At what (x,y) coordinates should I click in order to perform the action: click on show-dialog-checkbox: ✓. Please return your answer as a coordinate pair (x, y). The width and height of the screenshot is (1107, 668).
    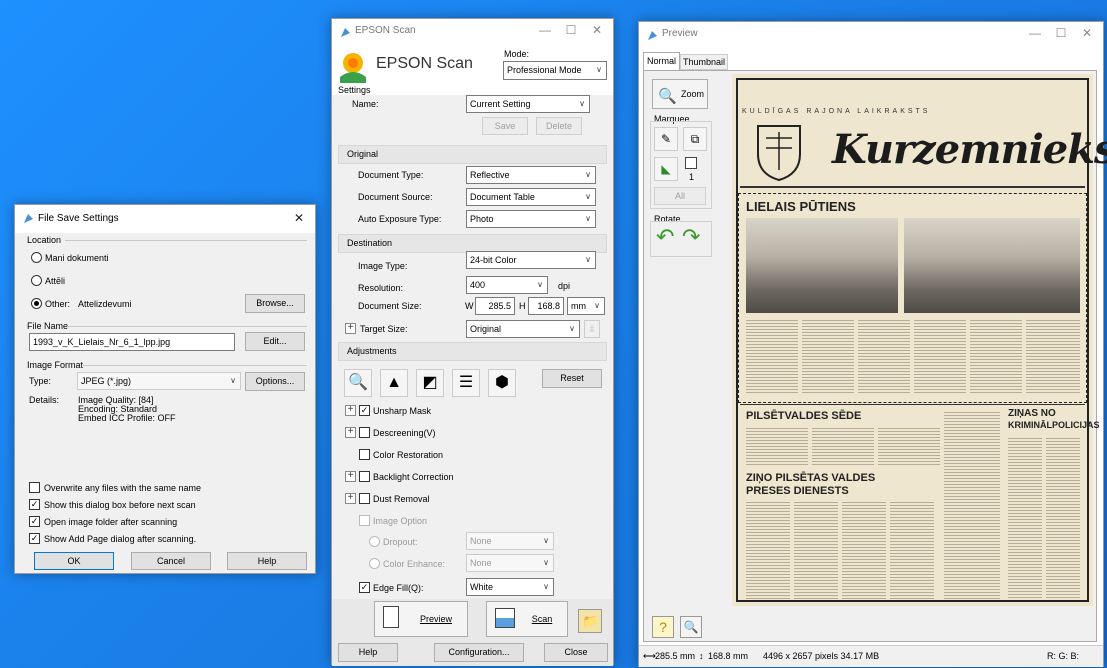
    Looking at the image, I should click on (34, 504).